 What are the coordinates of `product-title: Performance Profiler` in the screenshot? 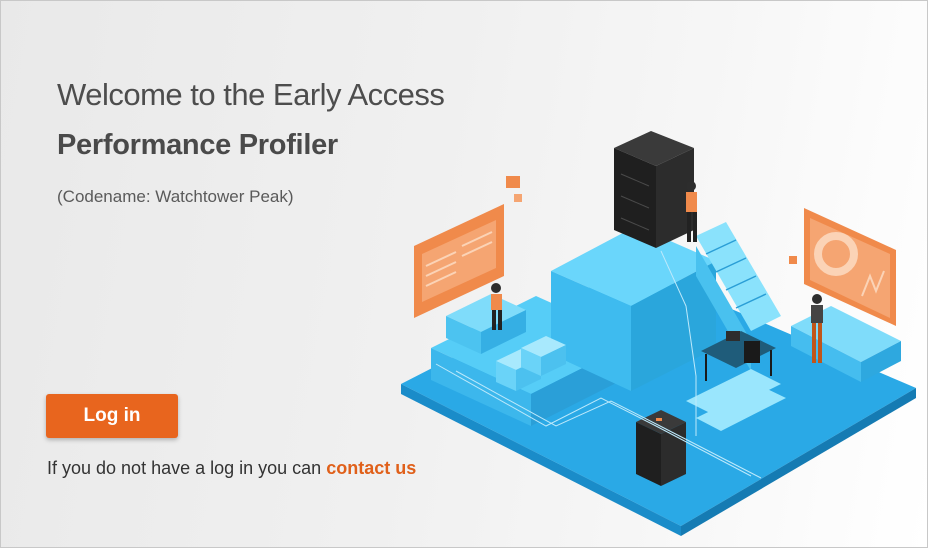 It's located at (197, 145).